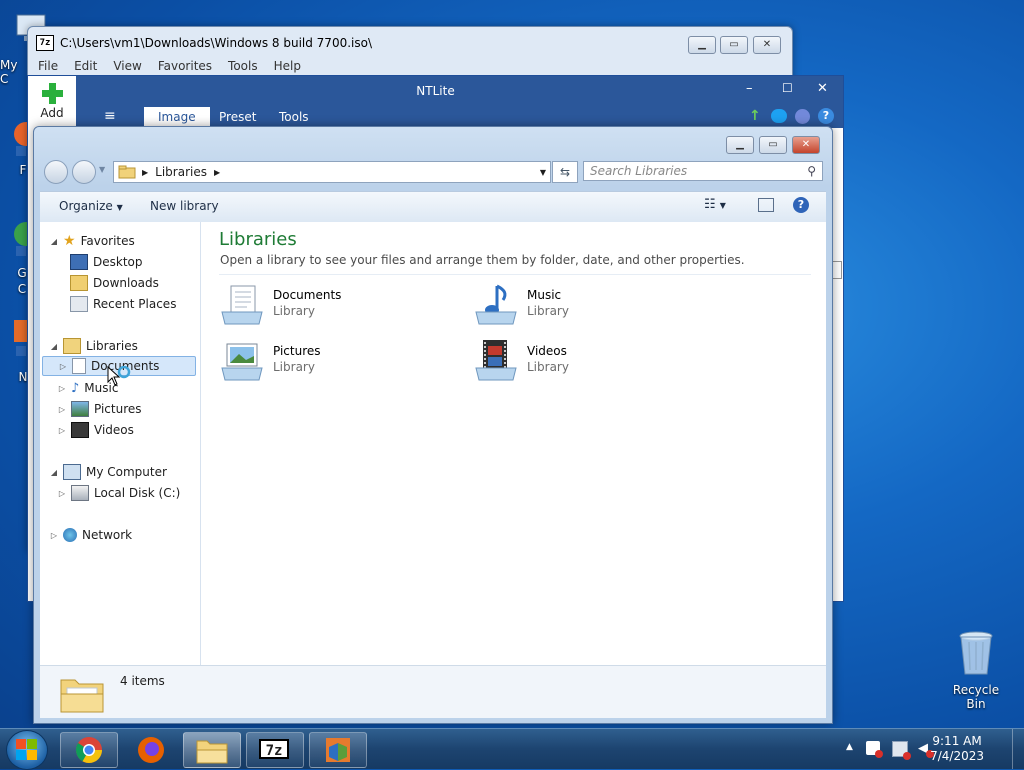 The width and height of the screenshot is (1024, 770). I want to click on nav-downloads: Downloads, so click(114, 283).